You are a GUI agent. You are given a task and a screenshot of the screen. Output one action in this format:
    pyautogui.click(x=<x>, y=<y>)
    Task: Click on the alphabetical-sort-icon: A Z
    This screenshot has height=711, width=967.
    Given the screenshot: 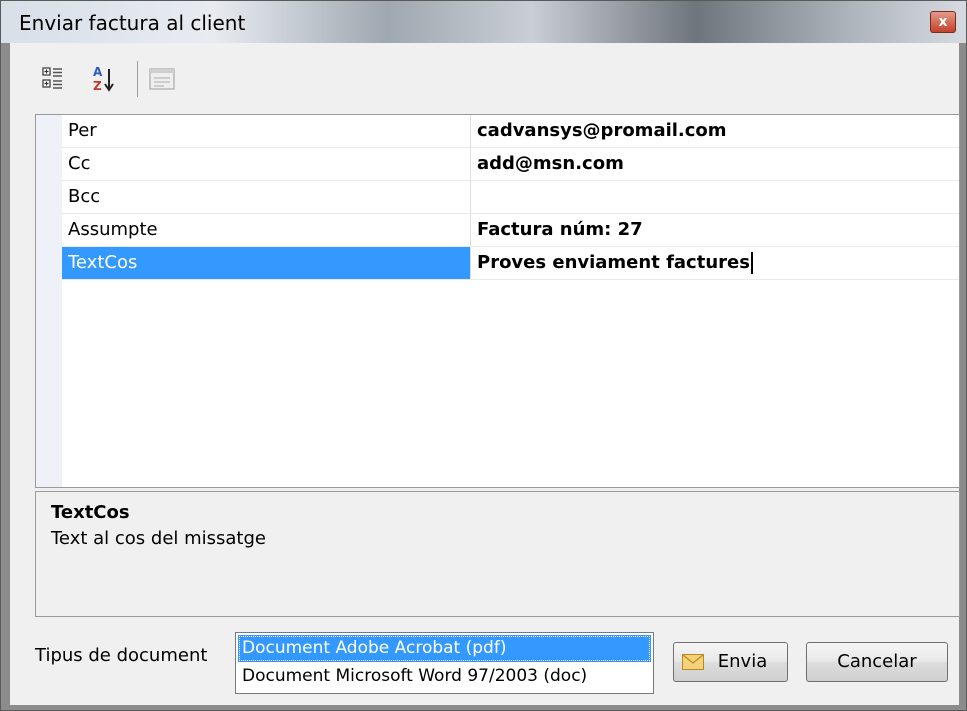 What is the action you would take?
    pyautogui.click(x=103, y=79)
    